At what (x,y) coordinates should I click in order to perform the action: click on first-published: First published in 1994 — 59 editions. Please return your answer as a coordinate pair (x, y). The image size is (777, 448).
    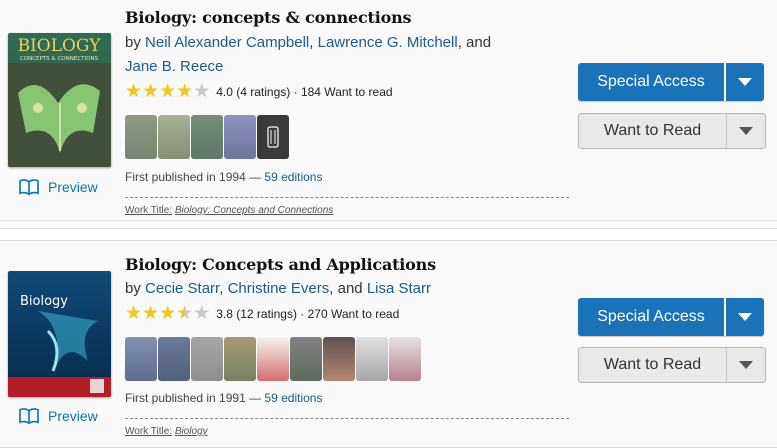
    Looking at the image, I should click on (224, 177).